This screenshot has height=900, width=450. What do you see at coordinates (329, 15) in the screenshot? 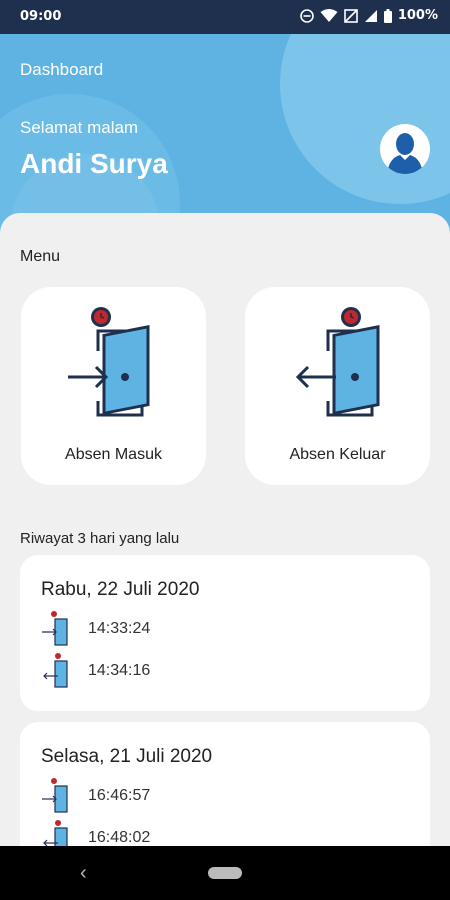
I see `wifi-icon` at bounding box center [329, 15].